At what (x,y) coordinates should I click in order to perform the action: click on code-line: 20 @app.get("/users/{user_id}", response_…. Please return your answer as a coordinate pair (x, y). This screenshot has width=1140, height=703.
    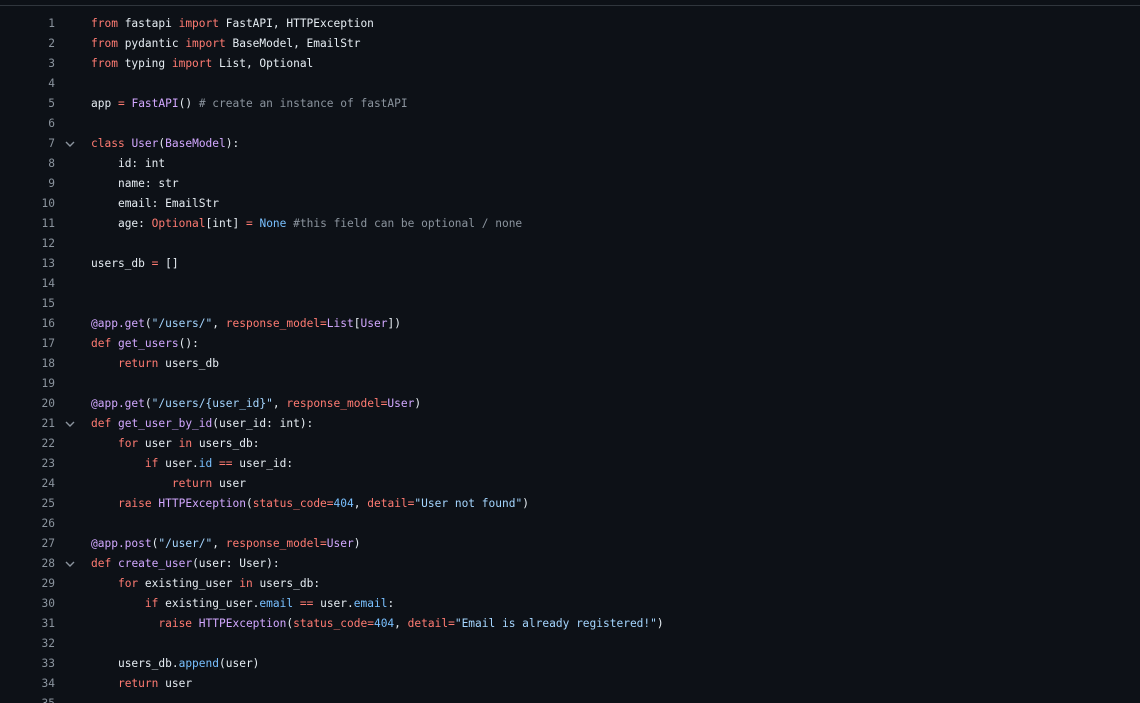
    Looking at the image, I should click on (570, 404).